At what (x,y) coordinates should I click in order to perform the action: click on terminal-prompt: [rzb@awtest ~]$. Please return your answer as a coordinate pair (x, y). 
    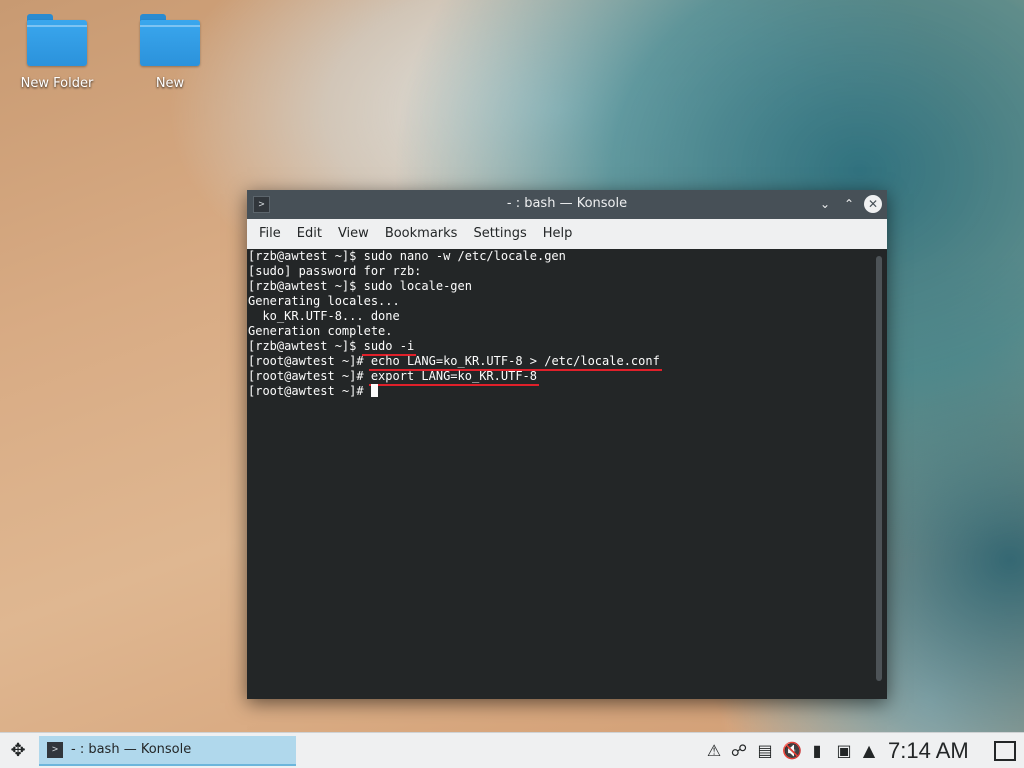
    Looking at the image, I should click on (306, 346).